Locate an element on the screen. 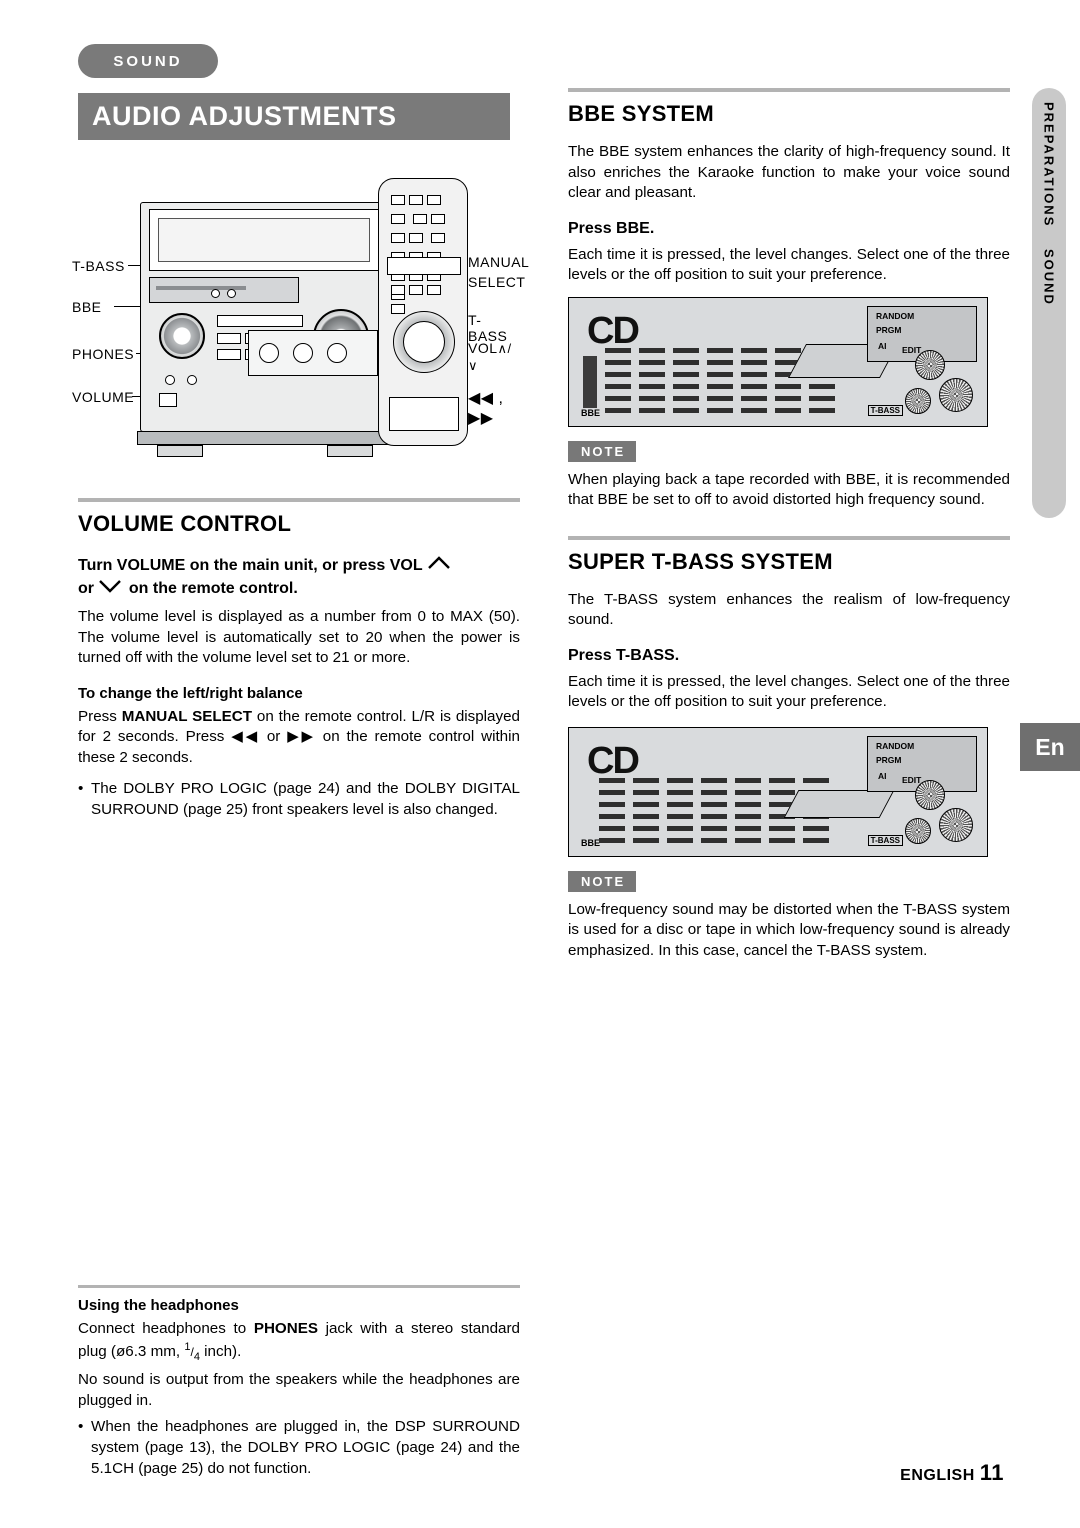 The image size is (1080, 1528). volume-instruction-l3: on the remote control. is located at coordinates (213, 589).